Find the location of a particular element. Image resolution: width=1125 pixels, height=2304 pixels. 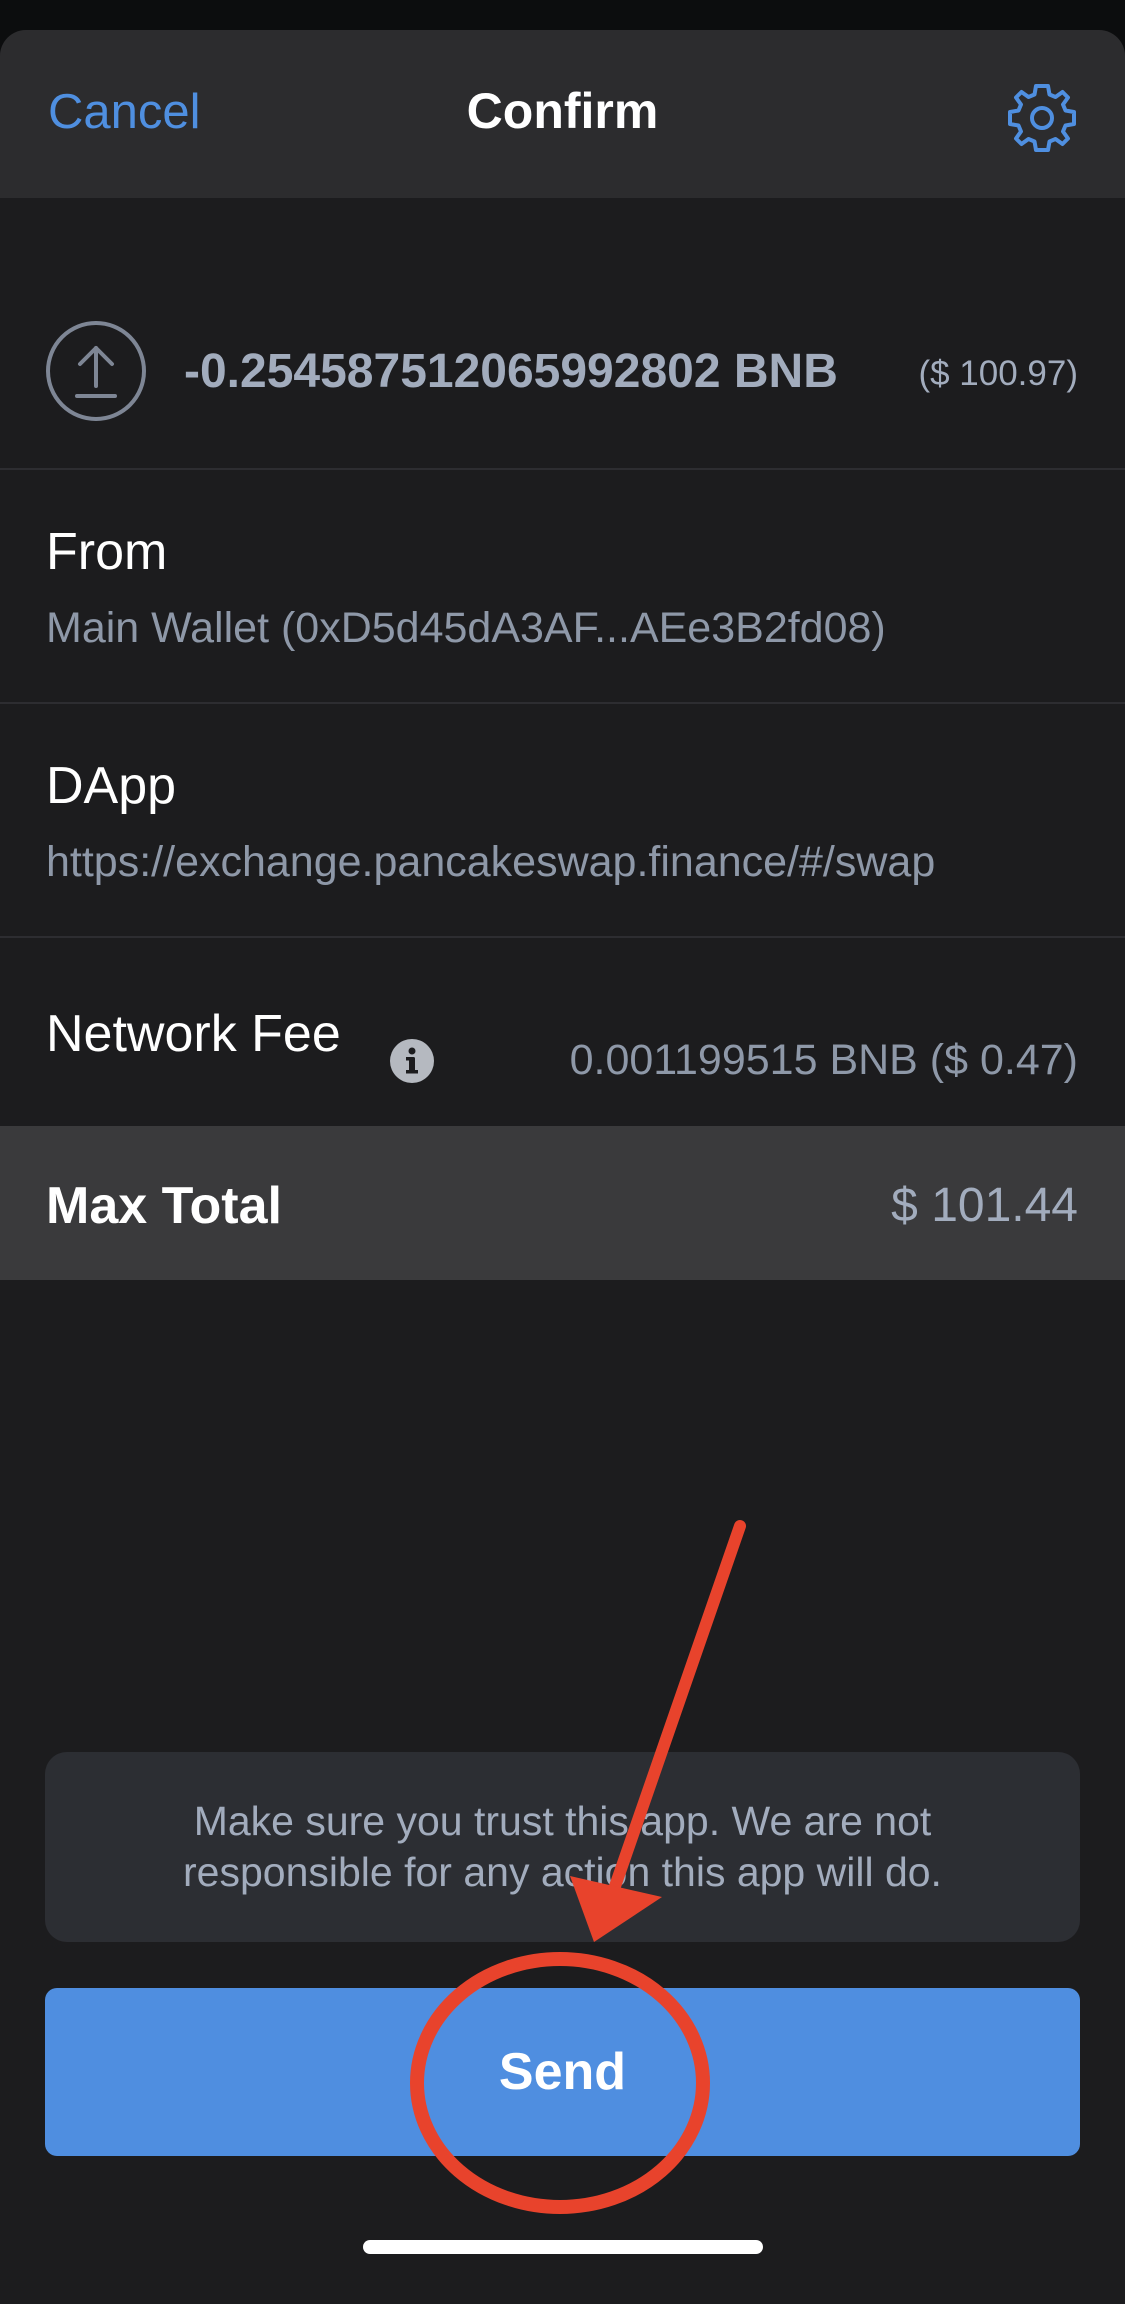

page-title: Confirm is located at coordinates (562, 111).